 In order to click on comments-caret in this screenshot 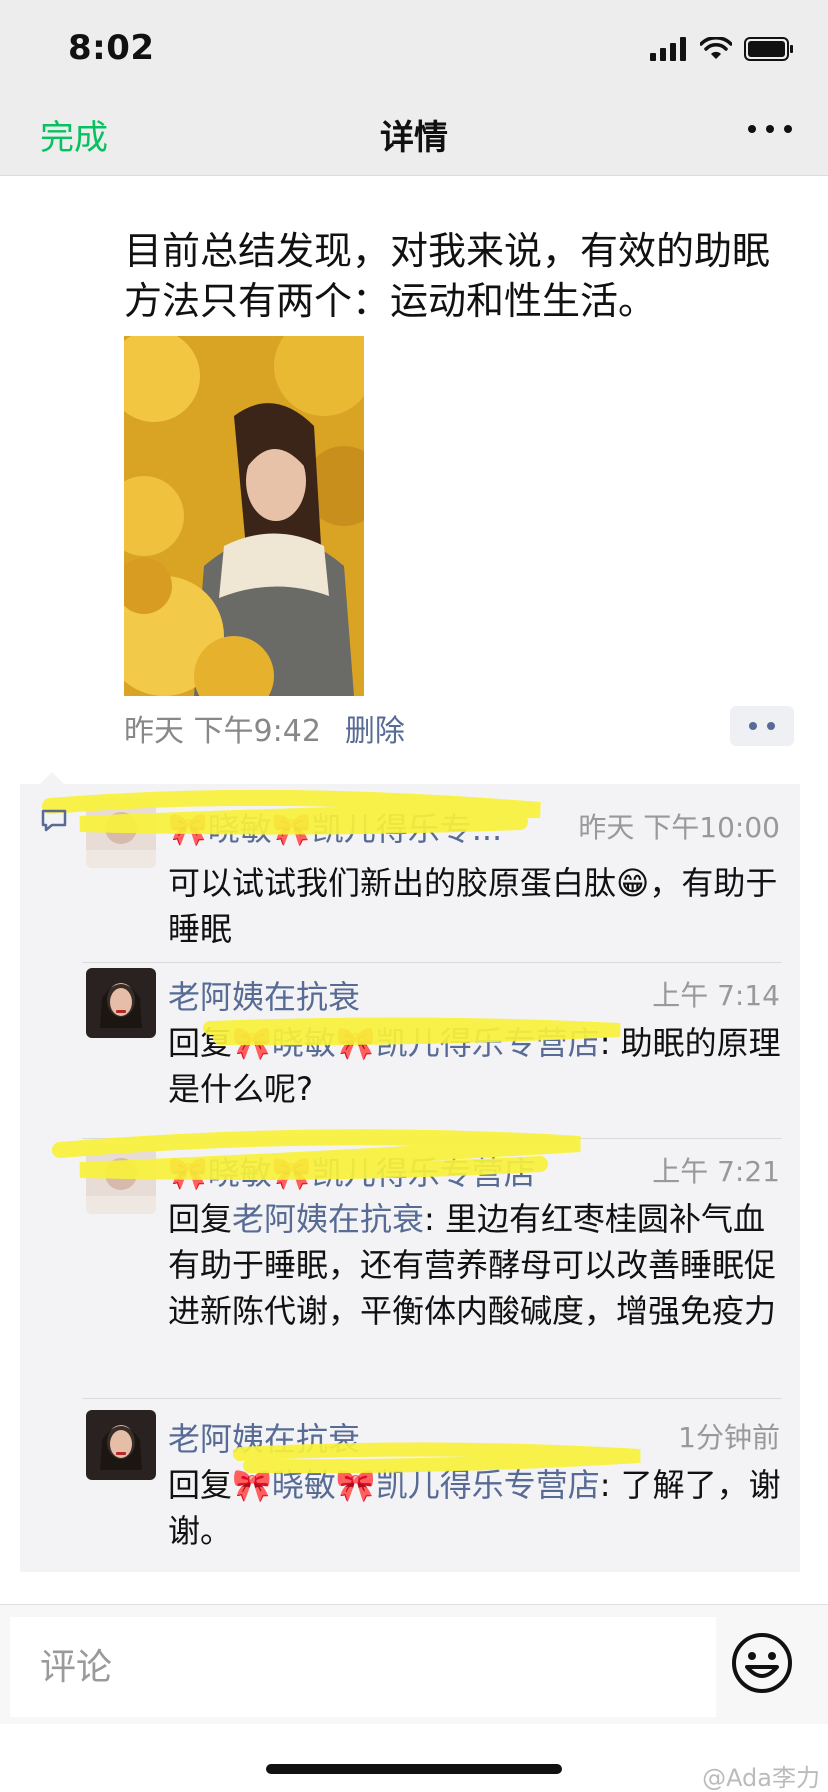, I will do `click(52, 778)`.